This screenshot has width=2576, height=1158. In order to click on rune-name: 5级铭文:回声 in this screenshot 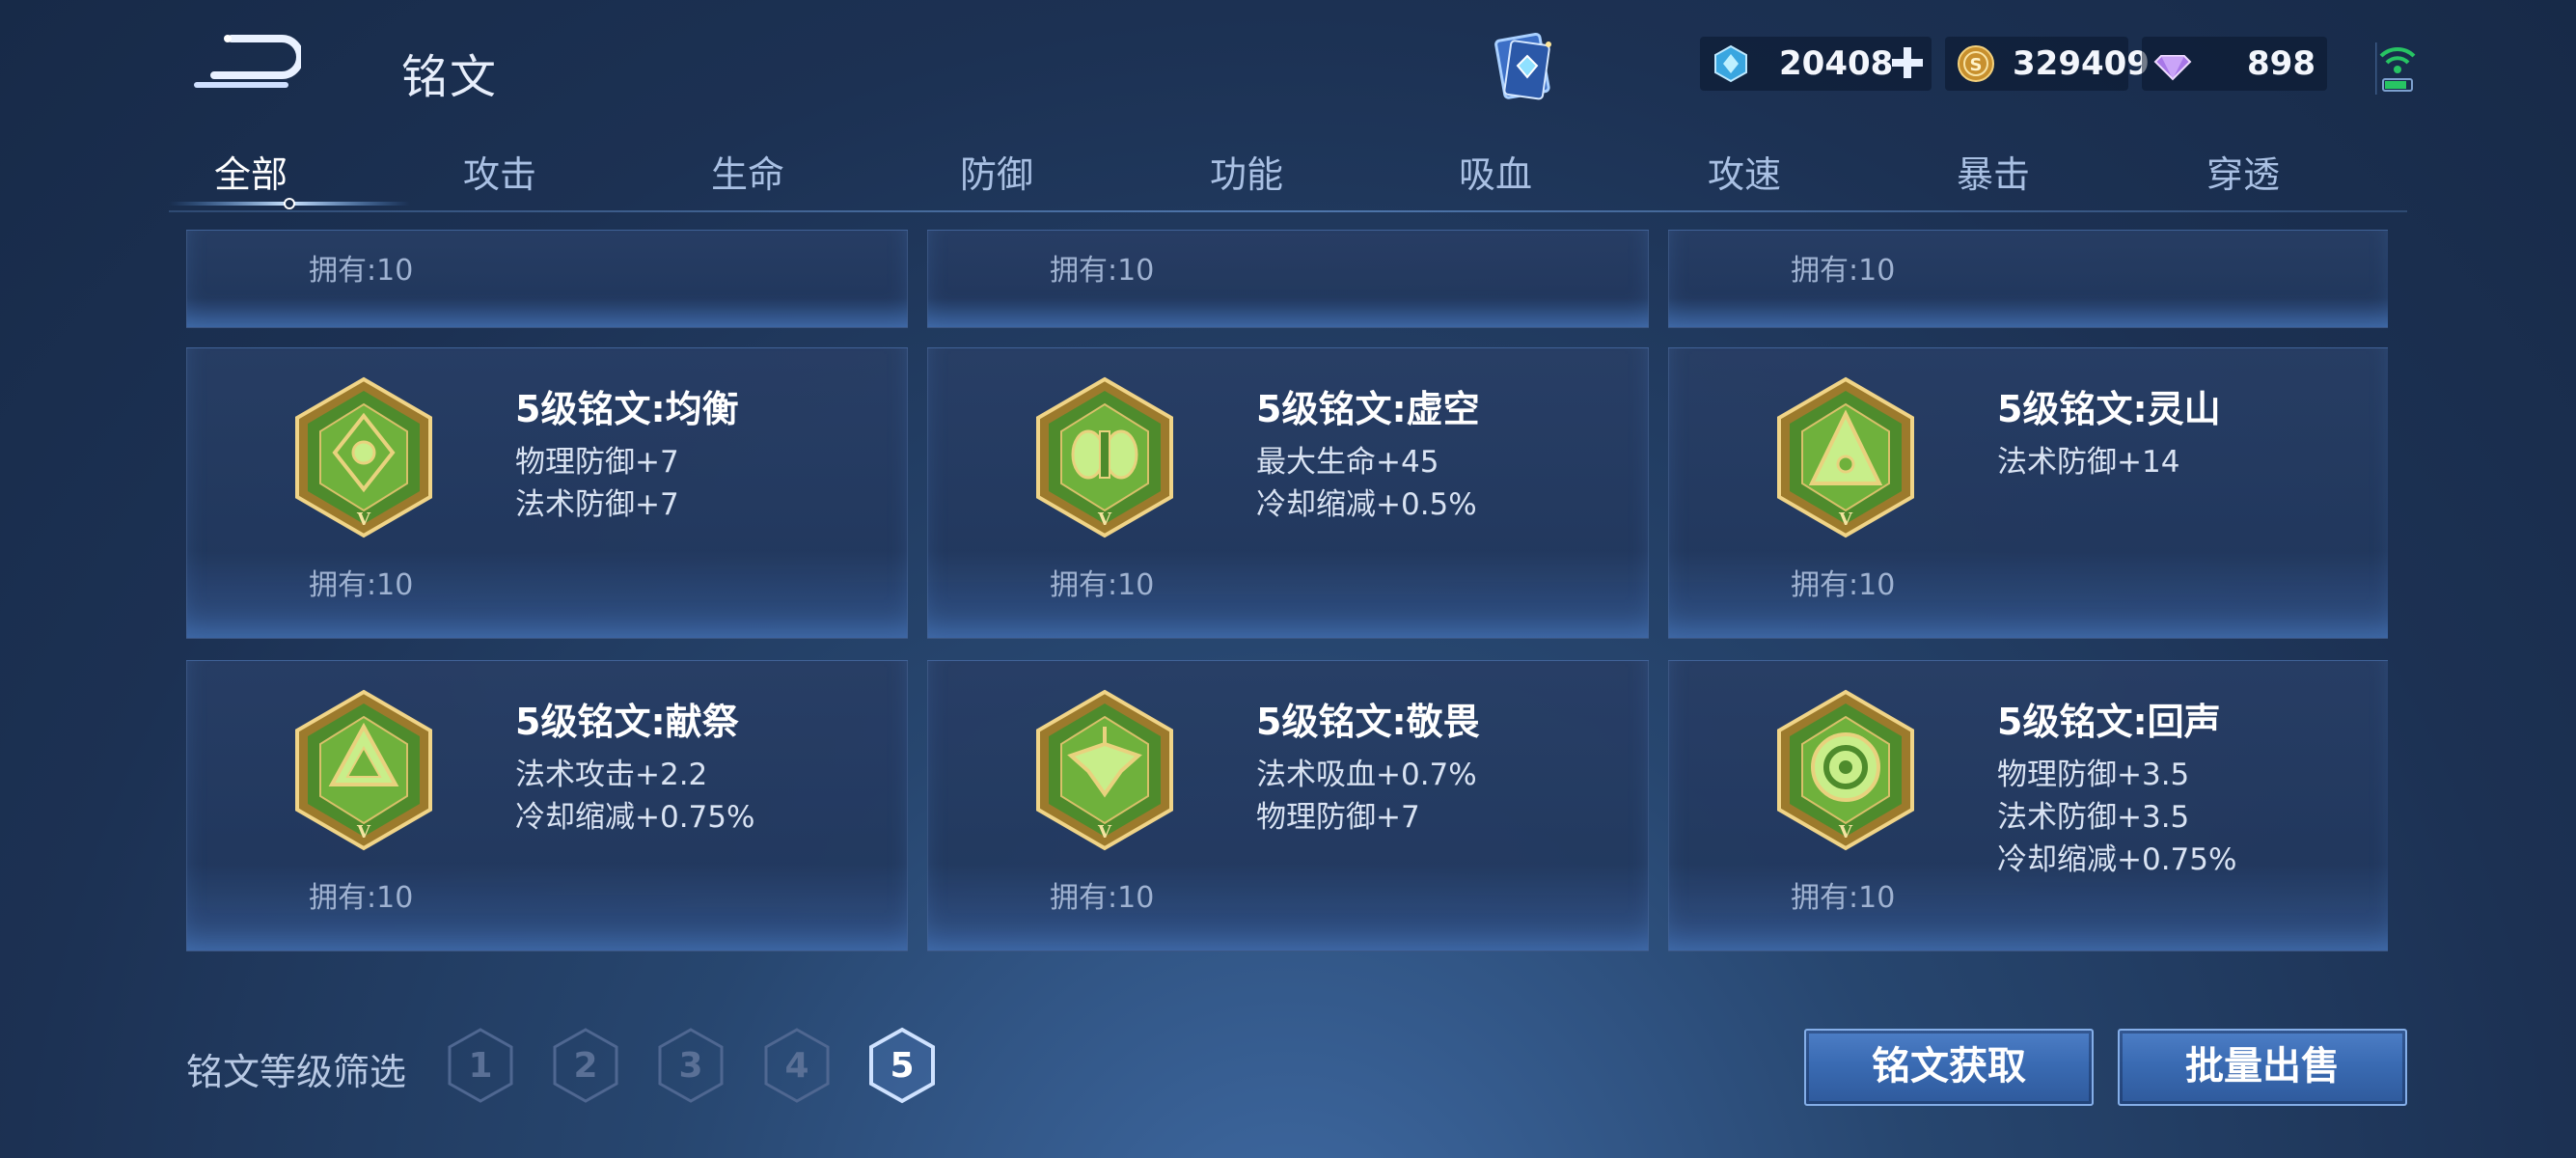, I will do `click(2109, 722)`.